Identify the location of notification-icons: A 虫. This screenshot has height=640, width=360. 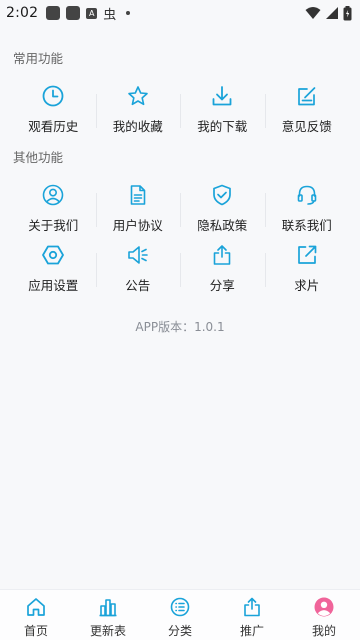
(88, 13).